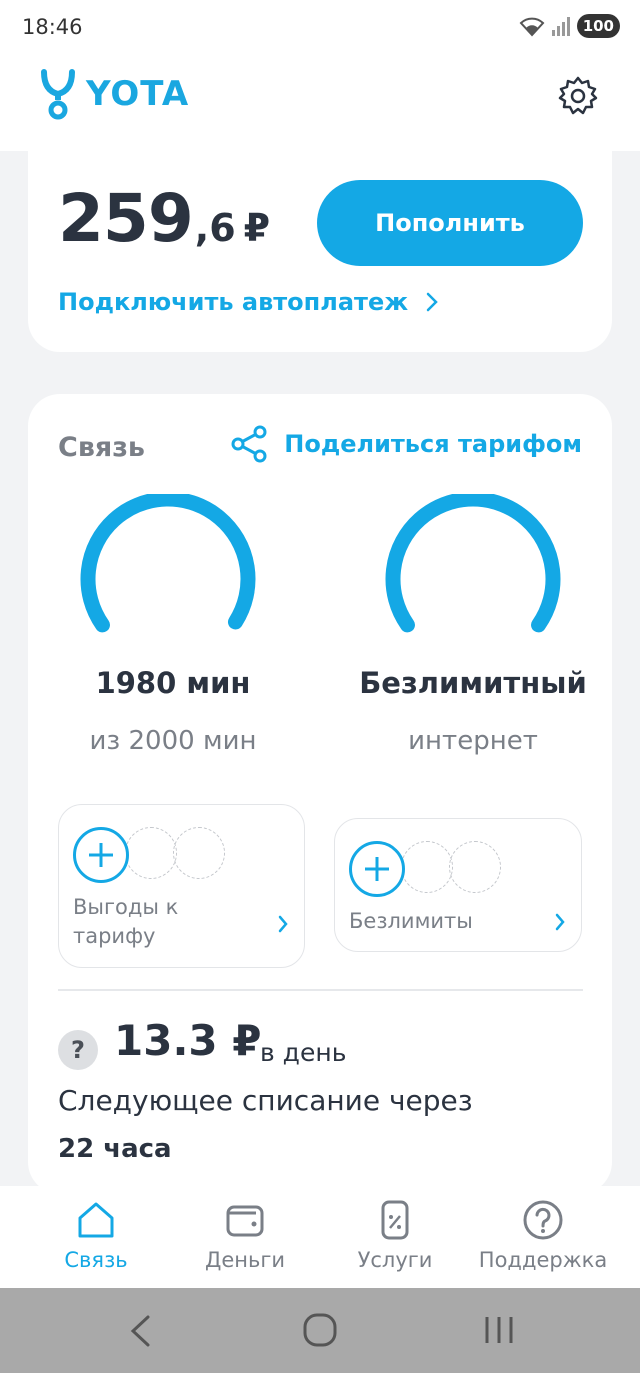 The width and height of the screenshot is (640, 1373). Describe the element at coordinates (395, 1260) in the screenshot. I see `nav-label: Услуги` at that location.